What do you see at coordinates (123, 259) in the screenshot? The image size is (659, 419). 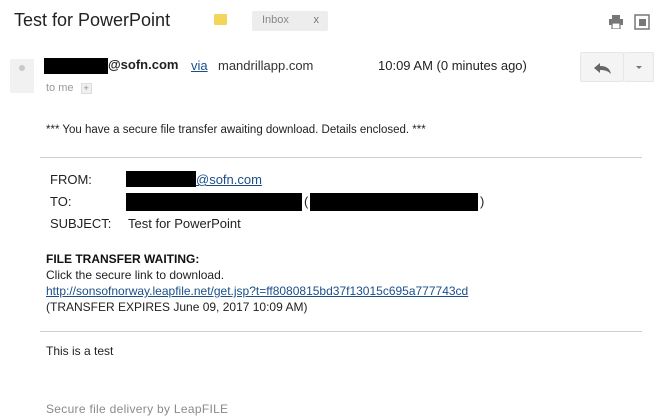 I see `file-transfer-heading: FILE TRANSFER WAITING:` at bounding box center [123, 259].